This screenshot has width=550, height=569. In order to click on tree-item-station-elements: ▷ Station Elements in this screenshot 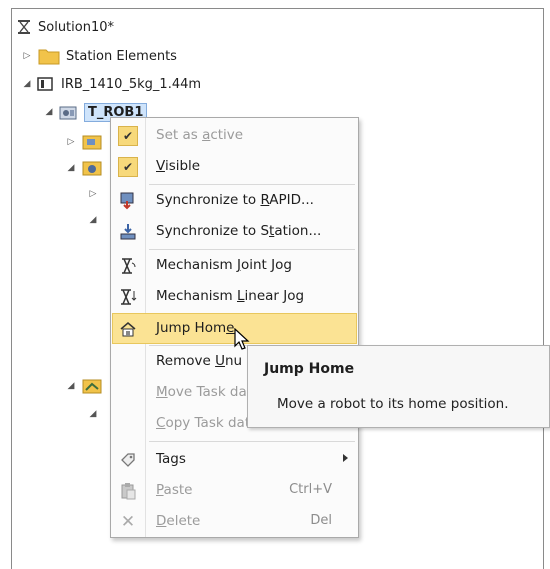, I will do `click(98, 56)`.